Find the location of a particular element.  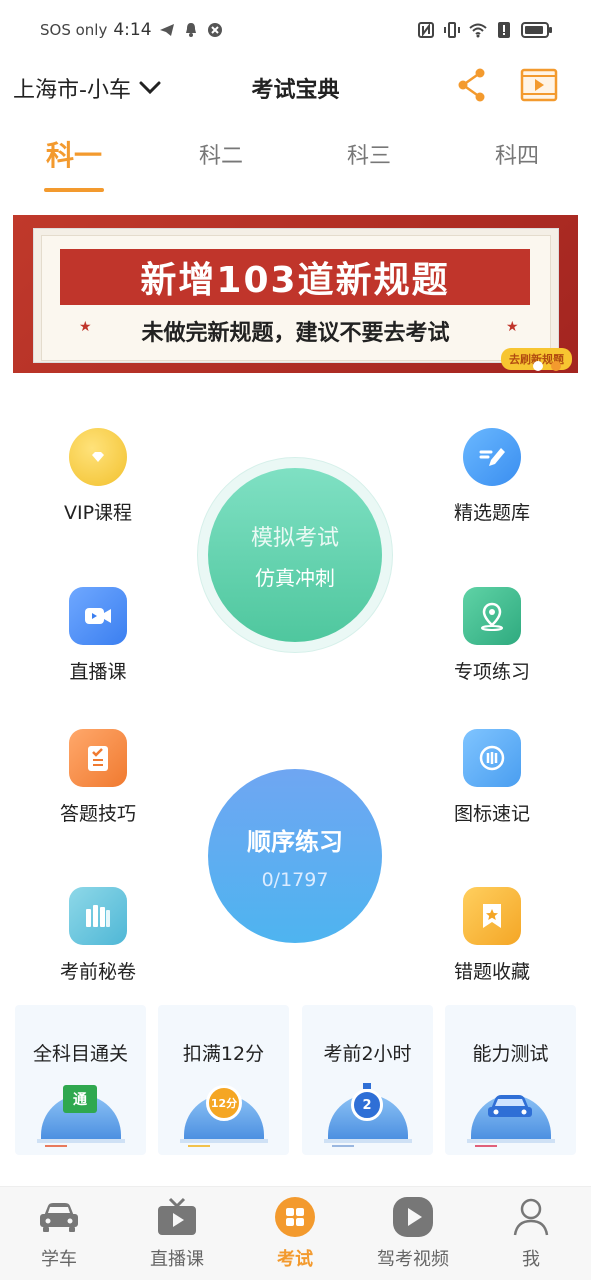

sequential-title: 顺序练习 is located at coordinates (295, 841).